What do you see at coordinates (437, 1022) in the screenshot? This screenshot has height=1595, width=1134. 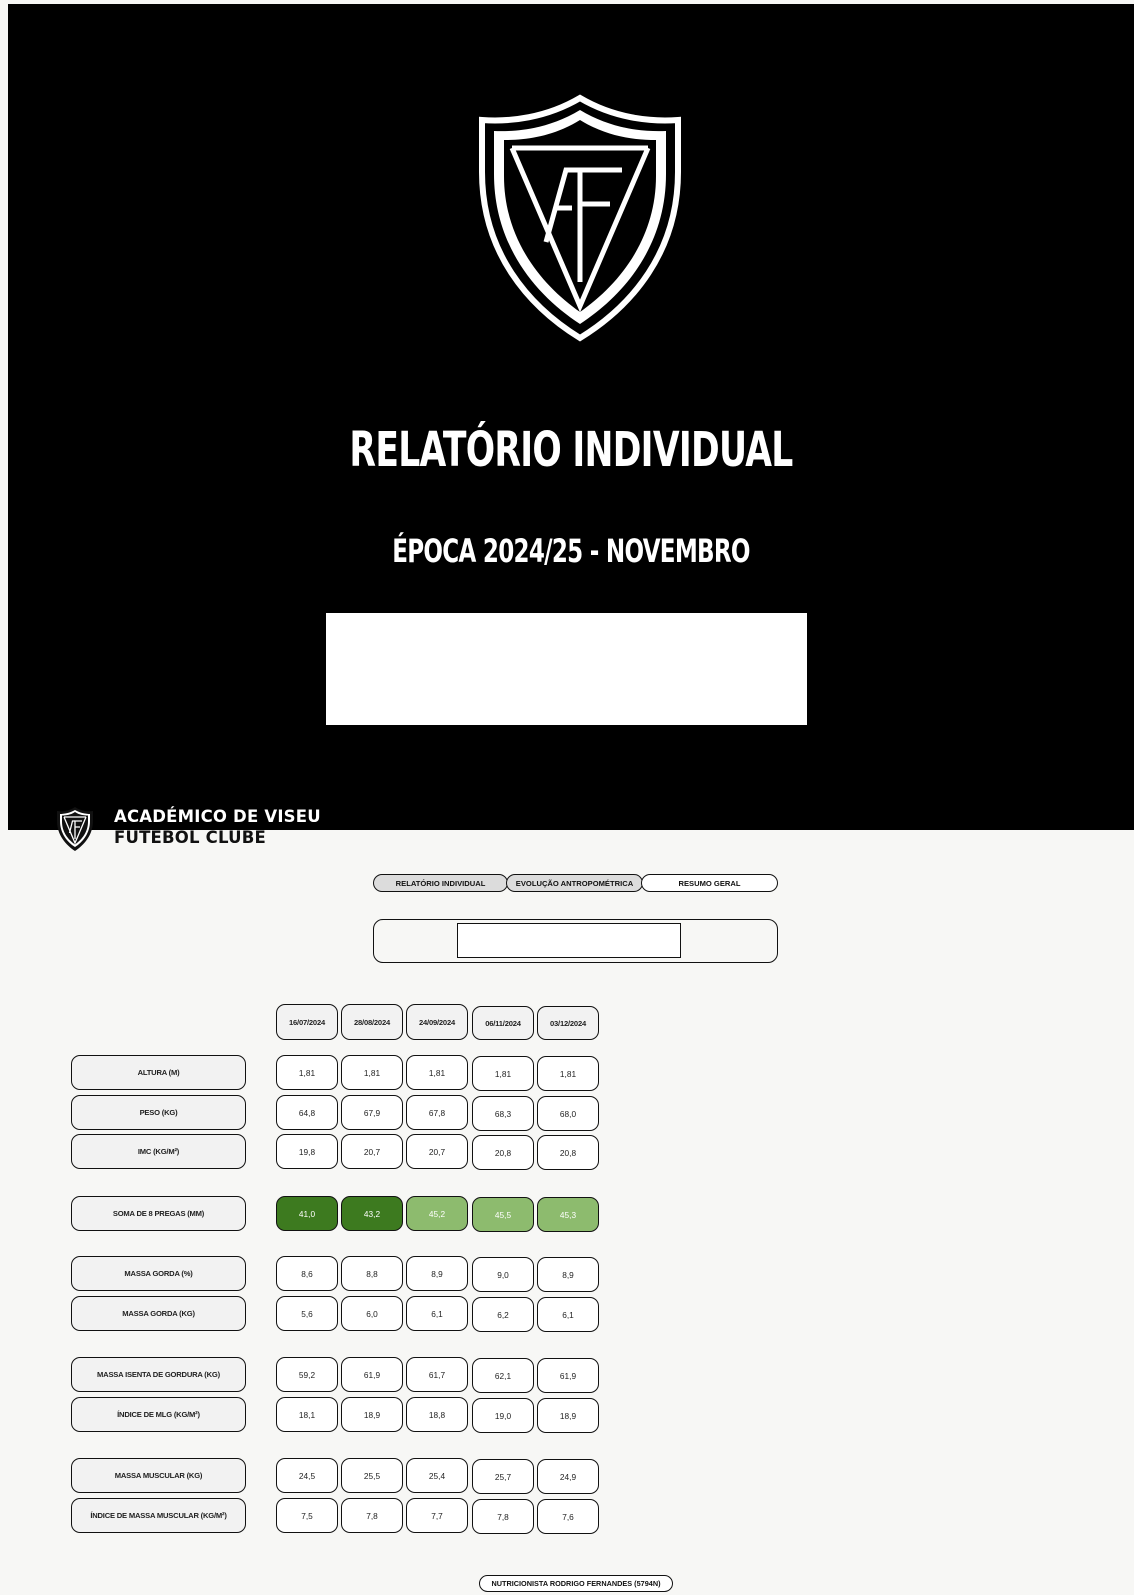 I see `date-header: 24/09/2024` at bounding box center [437, 1022].